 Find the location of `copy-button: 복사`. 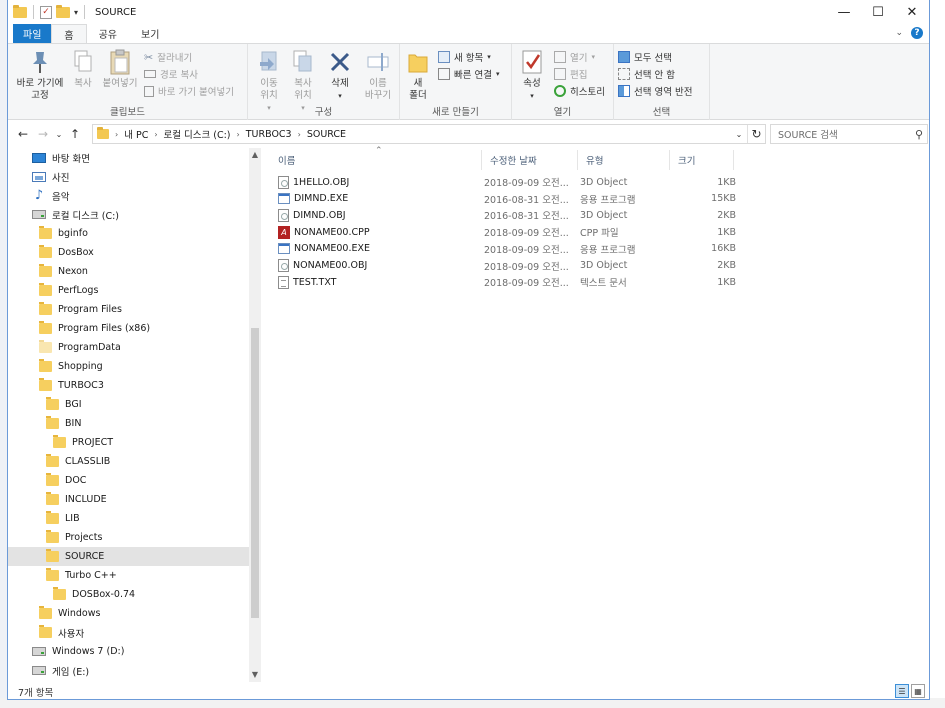

copy-button: 복사 is located at coordinates (83, 69).